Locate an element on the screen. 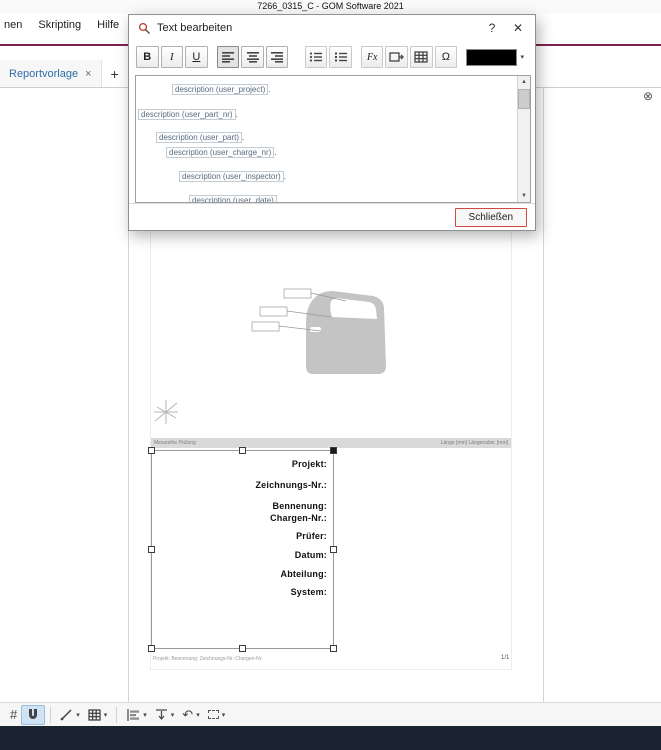 This screenshot has height=750, width=661. callout-annotations is located at coordinates (299, 310).